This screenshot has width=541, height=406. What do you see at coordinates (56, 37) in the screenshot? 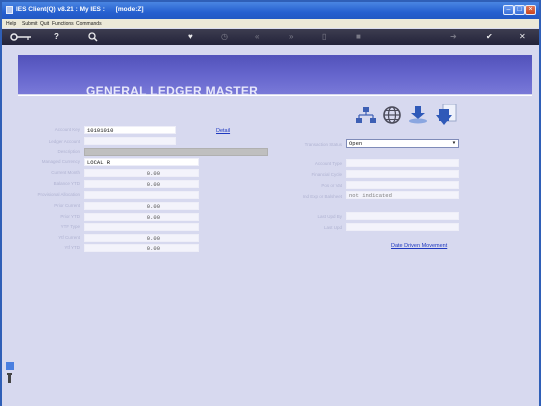
I see `help-icon: ?` at bounding box center [56, 37].